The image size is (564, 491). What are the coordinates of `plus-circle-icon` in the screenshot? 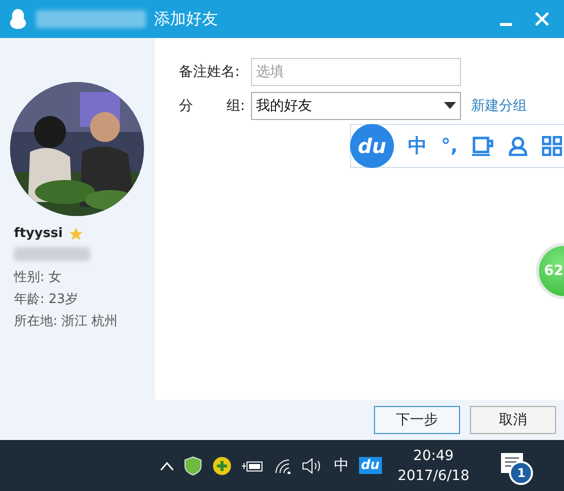 It's located at (222, 466).